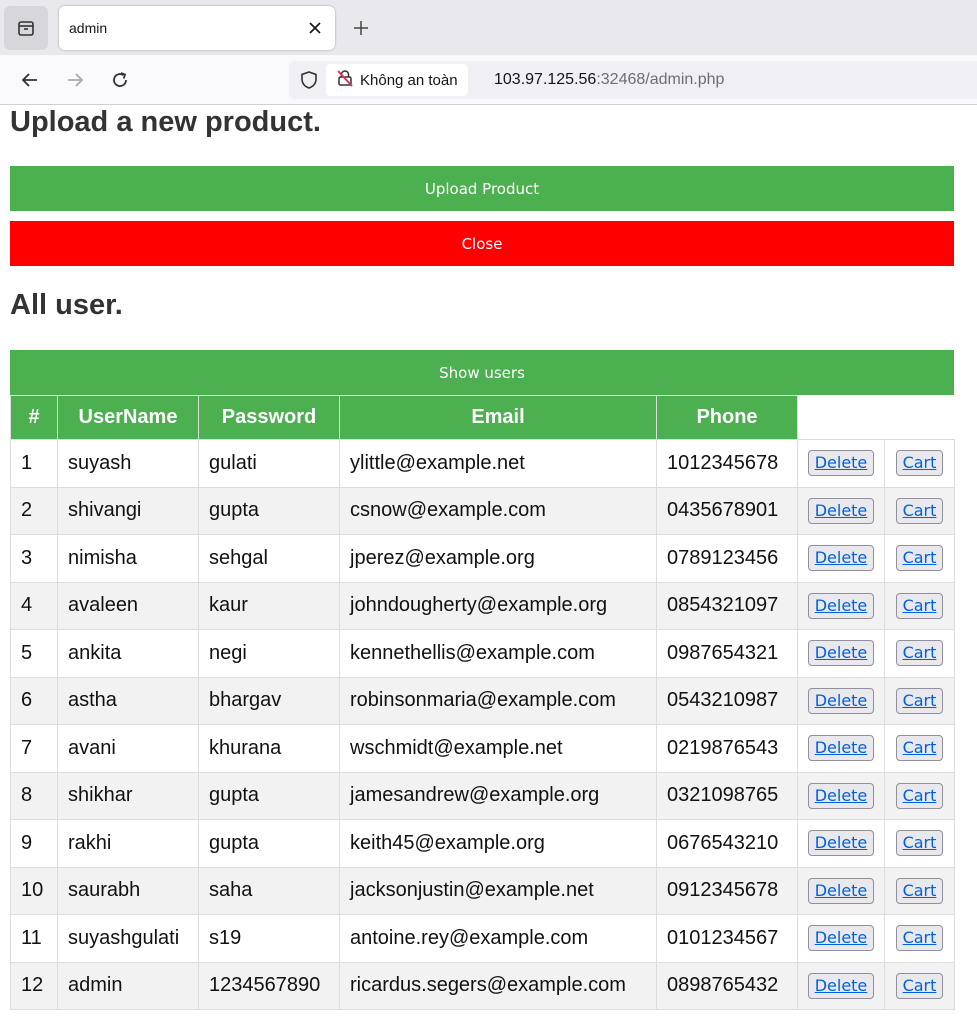 The height and width of the screenshot is (1023, 977). I want to click on security-label: Không an toàn, so click(409, 80).